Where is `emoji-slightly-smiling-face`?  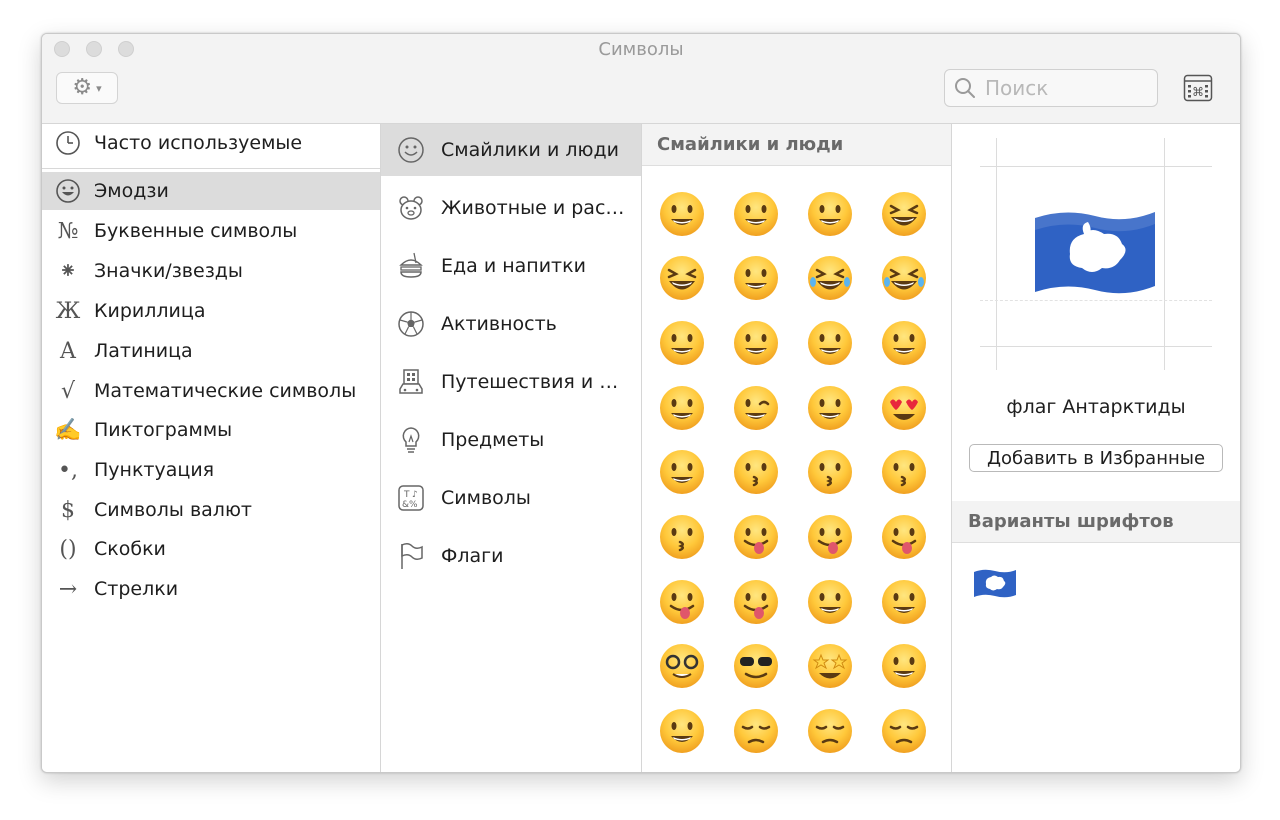
emoji-slightly-smiling-face is located at coordinates (904, 343).